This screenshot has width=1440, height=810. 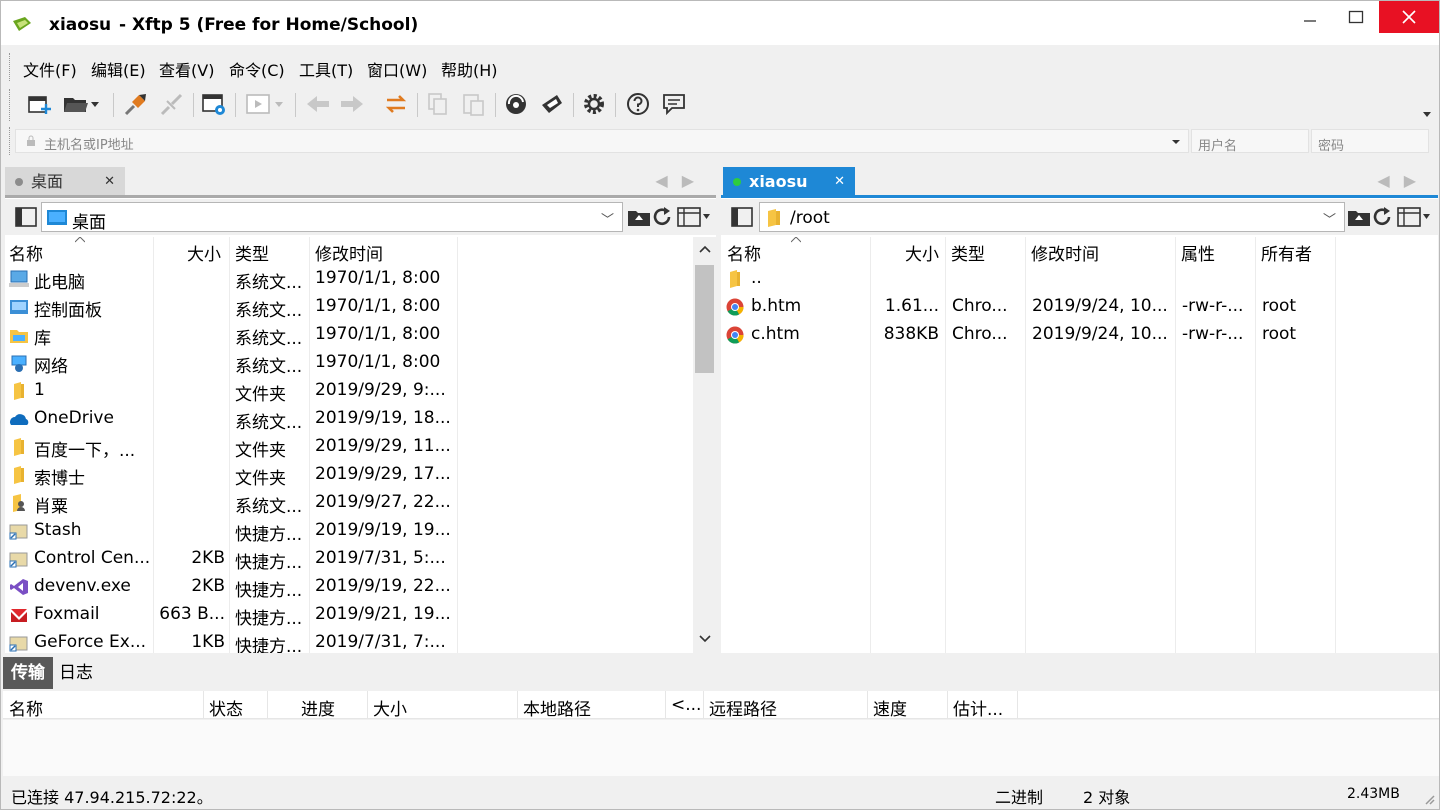 What do you see at coordinates (40, 104) in the screenshot?
I see `new-session-button` at bounding box center [40, 104].